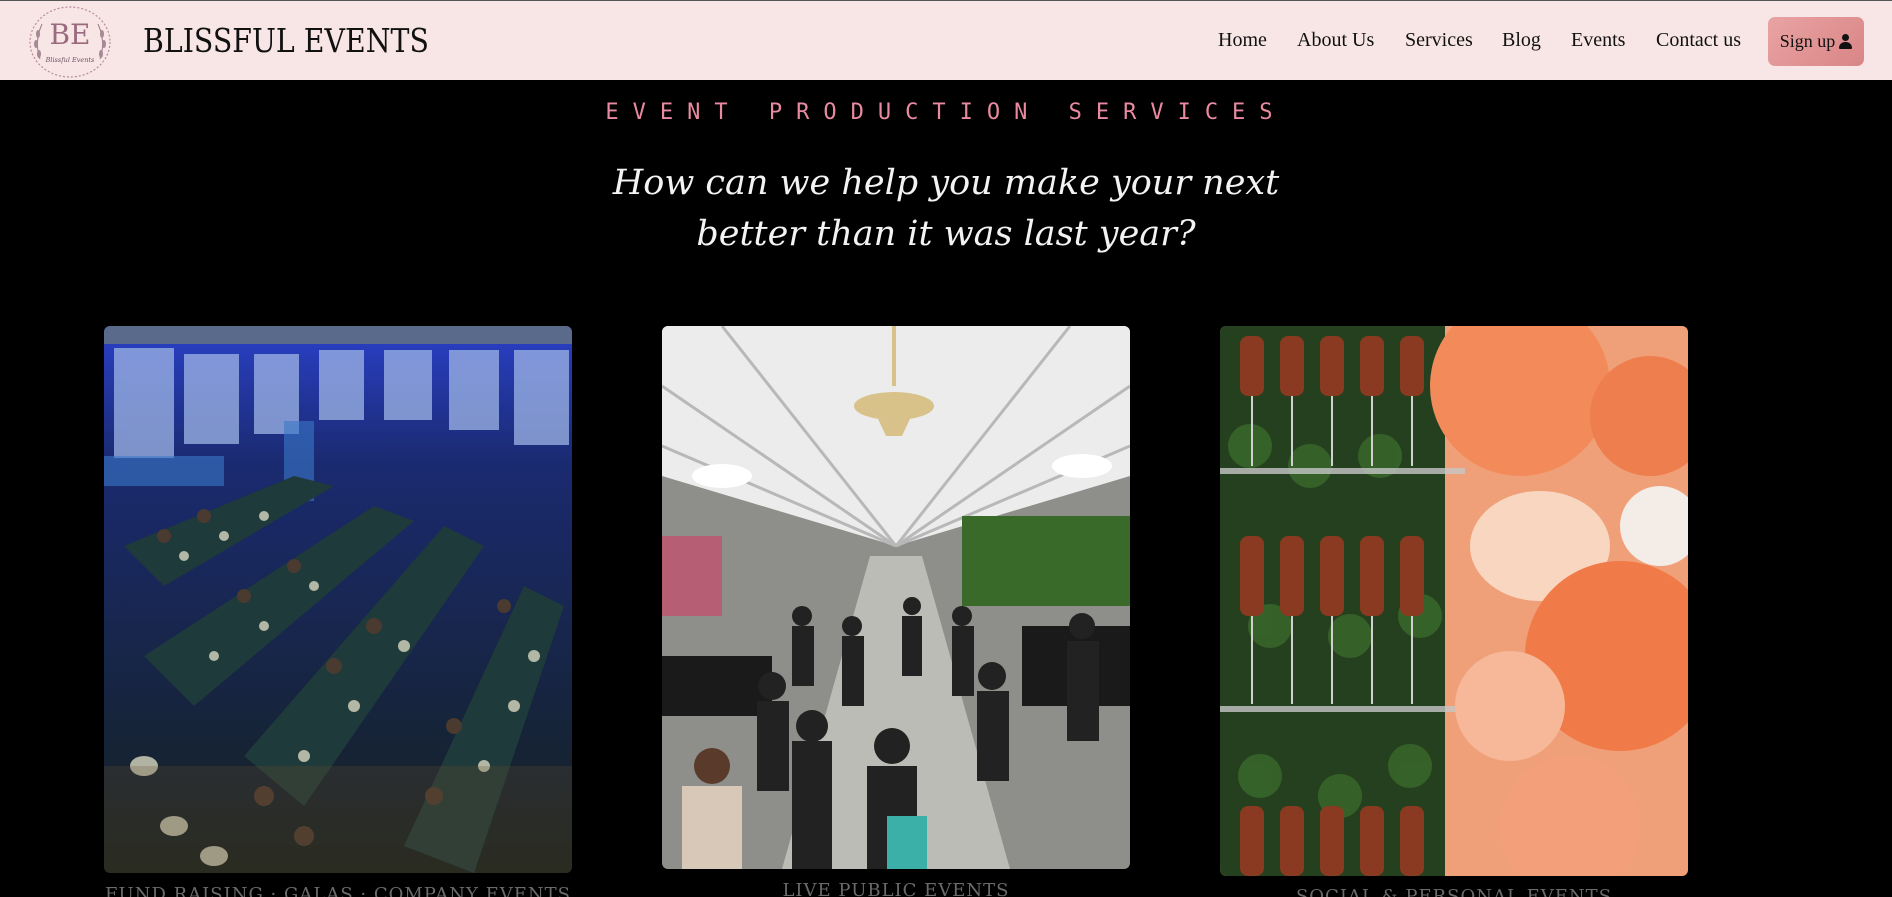 The image size is (1892, 897). What do you see at coordinates (286, 40) in the screenshot?
I see `brand-name: BLISSFUL EVENTS` at bounding box center [286, 40].